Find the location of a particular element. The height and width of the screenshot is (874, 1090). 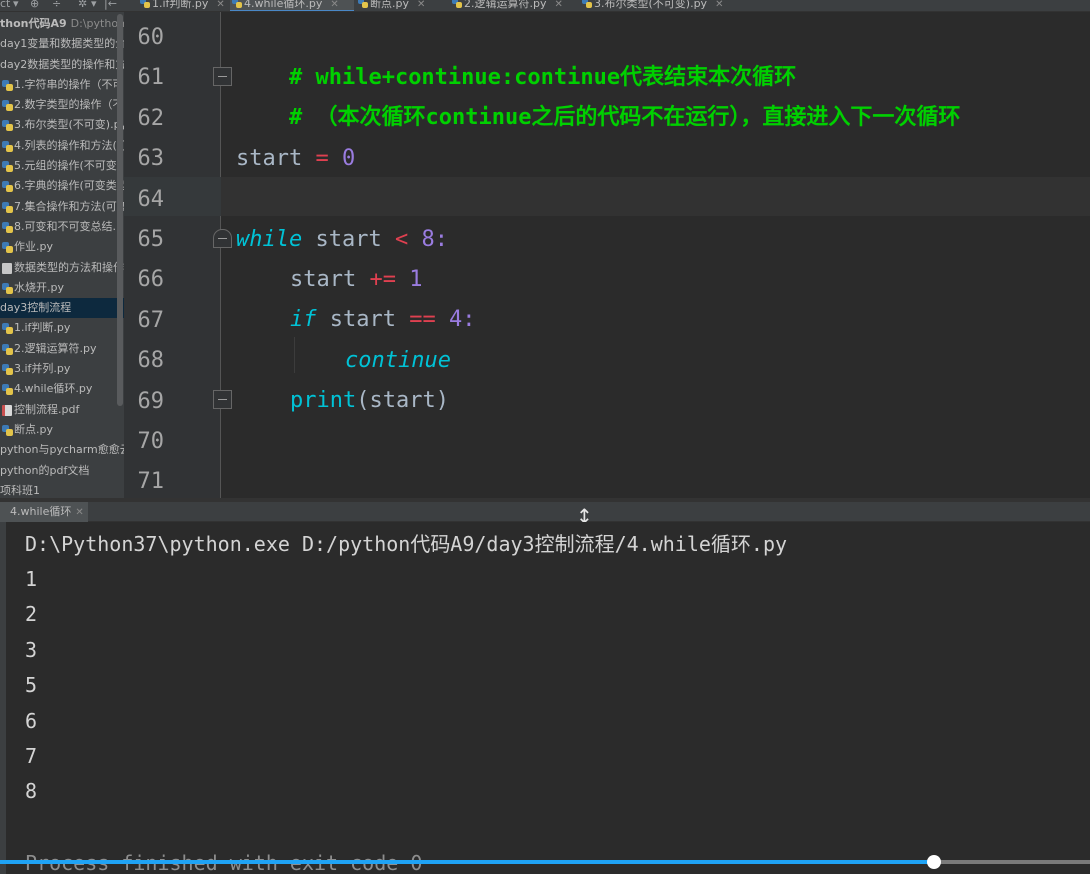

tree-item: day1变量和数据类型的介 is located at coordinates (62, 44).